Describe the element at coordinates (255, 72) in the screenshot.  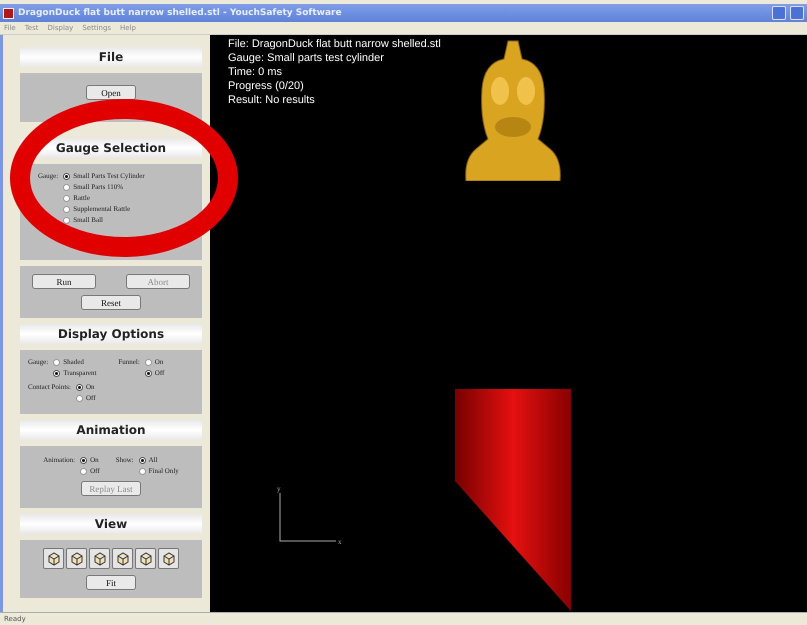
I see `info-text: Time: 0 ms` at that location.